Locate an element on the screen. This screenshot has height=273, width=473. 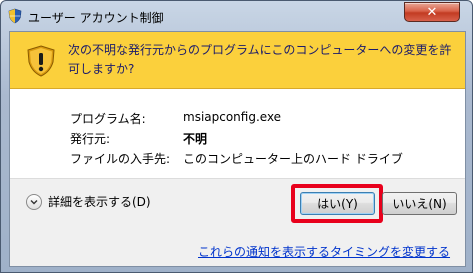
close-icon: ✕ is located at coordinates (432, 12).